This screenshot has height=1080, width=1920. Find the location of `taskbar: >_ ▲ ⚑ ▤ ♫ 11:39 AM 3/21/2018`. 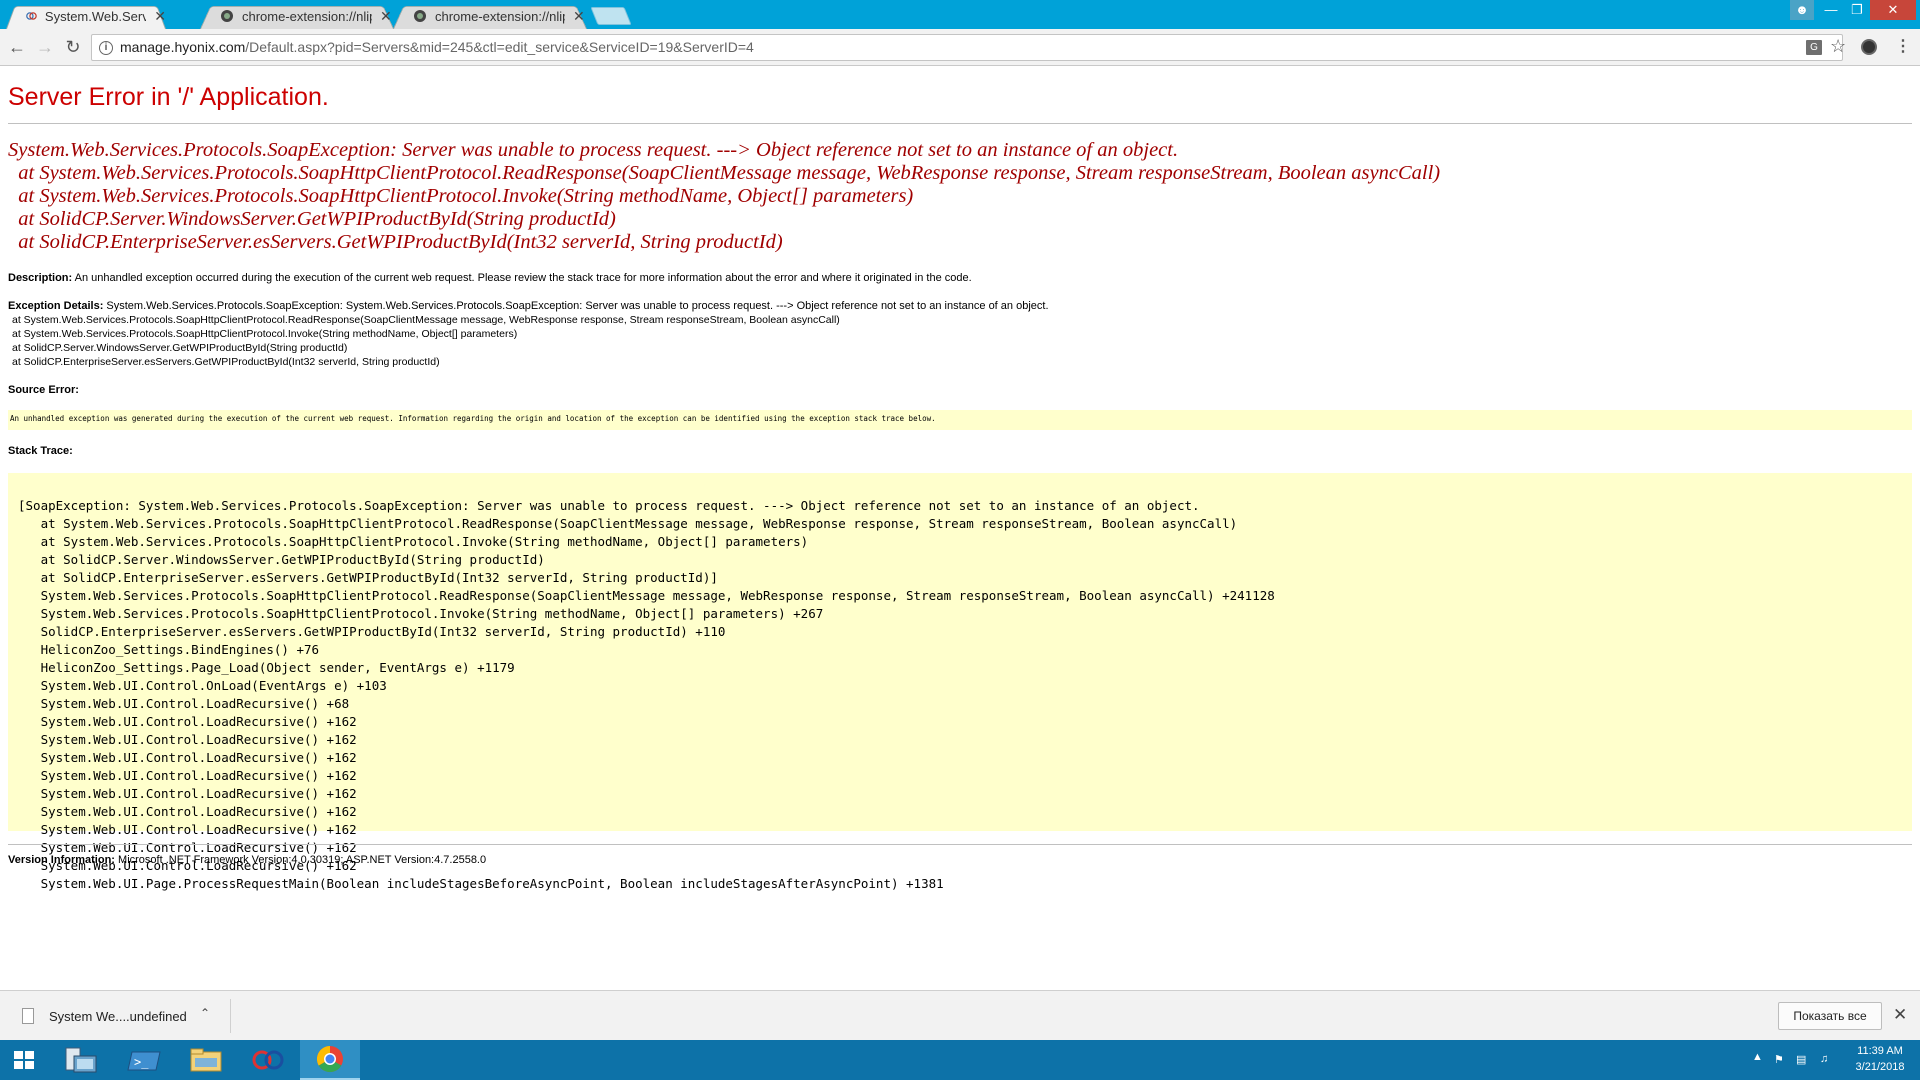

taskbar: >_ ▲ ⚑ ▤ ♫ 11:39 AM 3/21/2018 is located at coordinates (960, 1060).